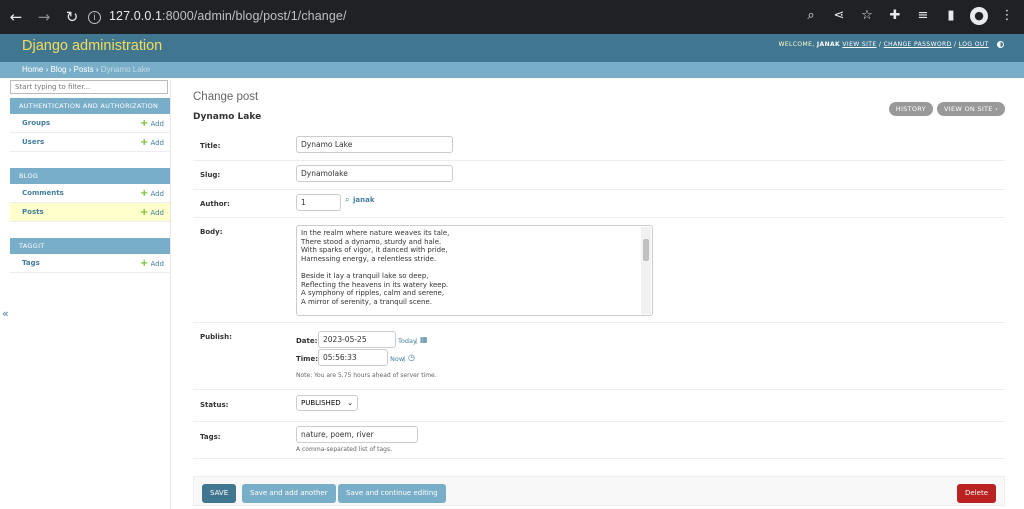 Image resolution: width=1024 pixels, height=509 pixels. Describe the element at coordinates (318, 202) in the screenshot. I see `author-id-input: 1` at that location.